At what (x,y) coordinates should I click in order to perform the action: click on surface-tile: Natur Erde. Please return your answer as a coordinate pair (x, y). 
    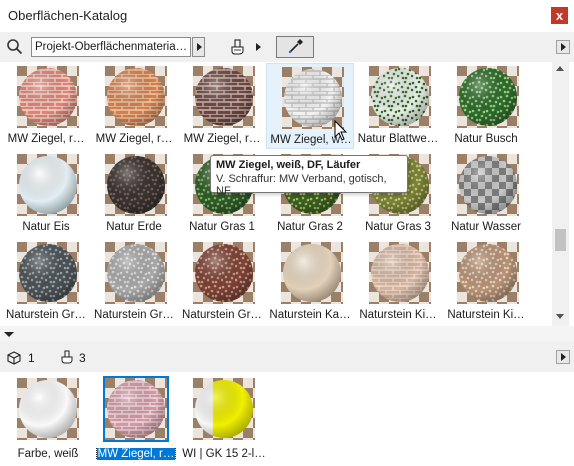
    Looking at the image, I should click on (134, 194).